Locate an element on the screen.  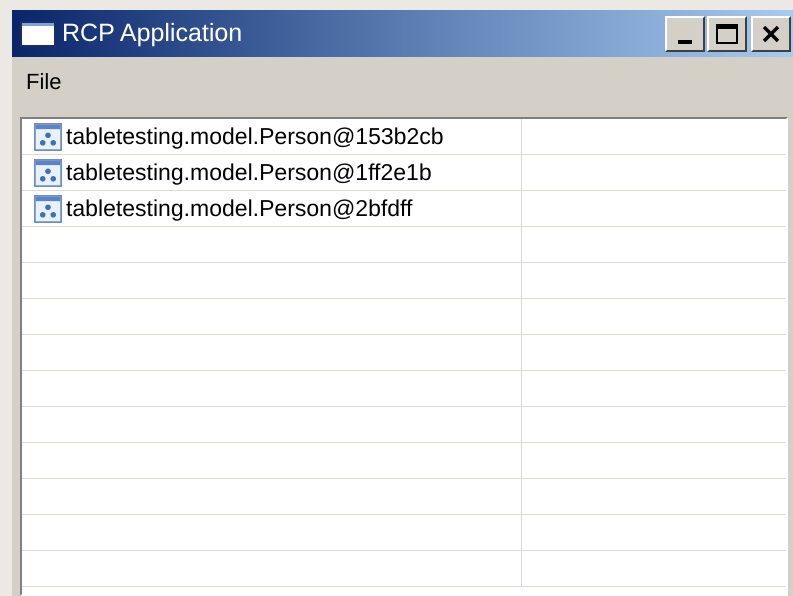
window-icon is located at coordinates (38, 33).